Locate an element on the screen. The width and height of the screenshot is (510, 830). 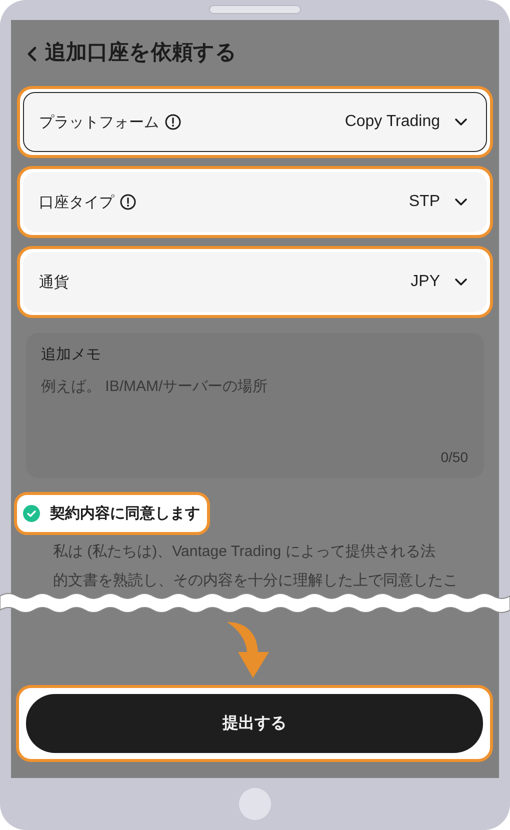
submit-button: 提出する is located at coordinates (254, 723).